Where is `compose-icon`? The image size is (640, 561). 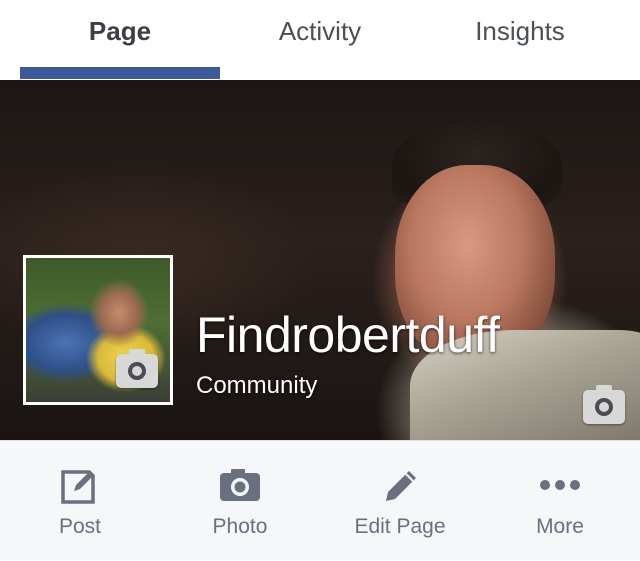 compose-icon is located at coordinates (80, 485).